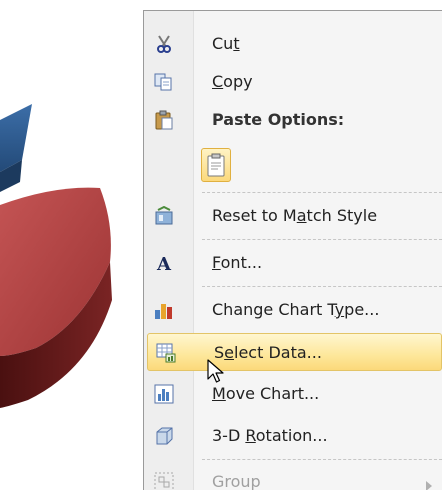  Describe the element at coordinates (278, 119) in the screenshot. I see `paste-options-label: Paste Options:` at that location.